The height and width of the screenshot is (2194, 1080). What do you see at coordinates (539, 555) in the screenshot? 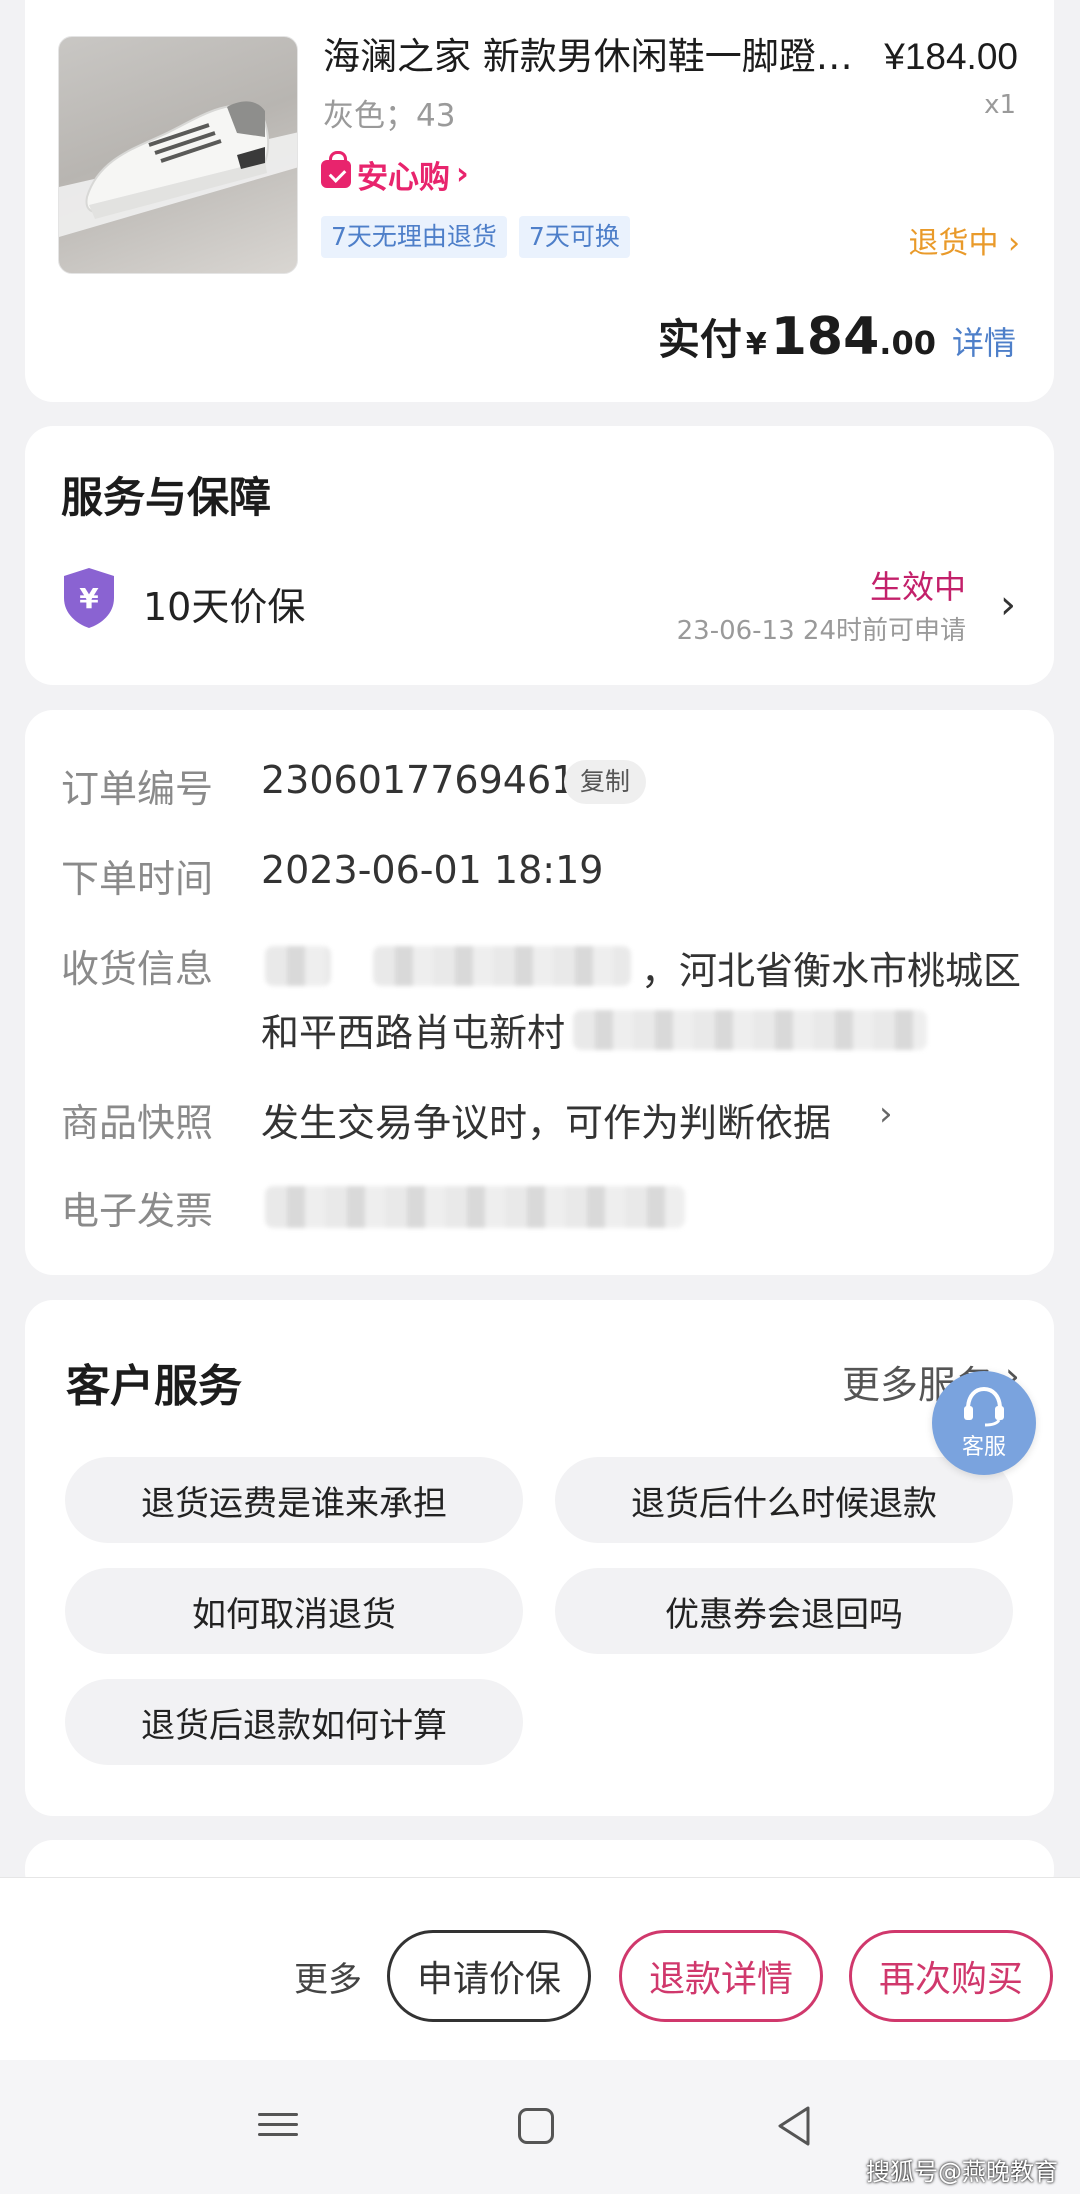
I see `service-card: 服务与保障 ¥ 10天价保 生效中 23-06-13 24时前可申请 ›` at bounding box center [539, 555].